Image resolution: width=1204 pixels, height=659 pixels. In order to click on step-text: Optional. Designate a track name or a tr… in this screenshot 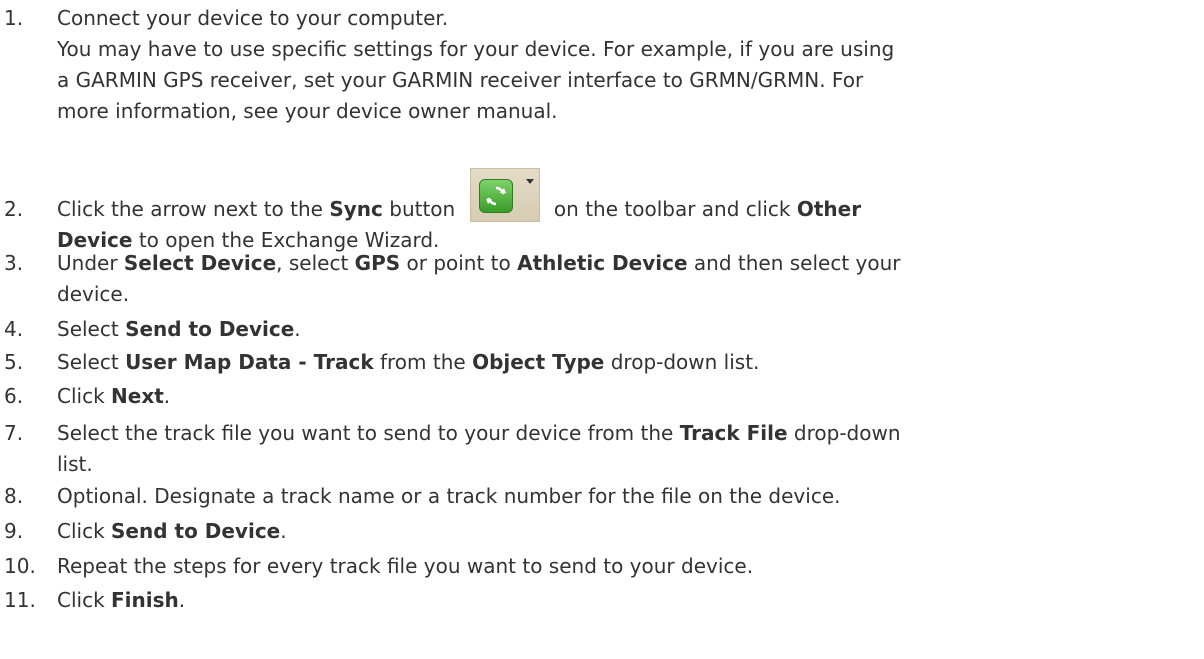, I will do `click(449, 496)`.